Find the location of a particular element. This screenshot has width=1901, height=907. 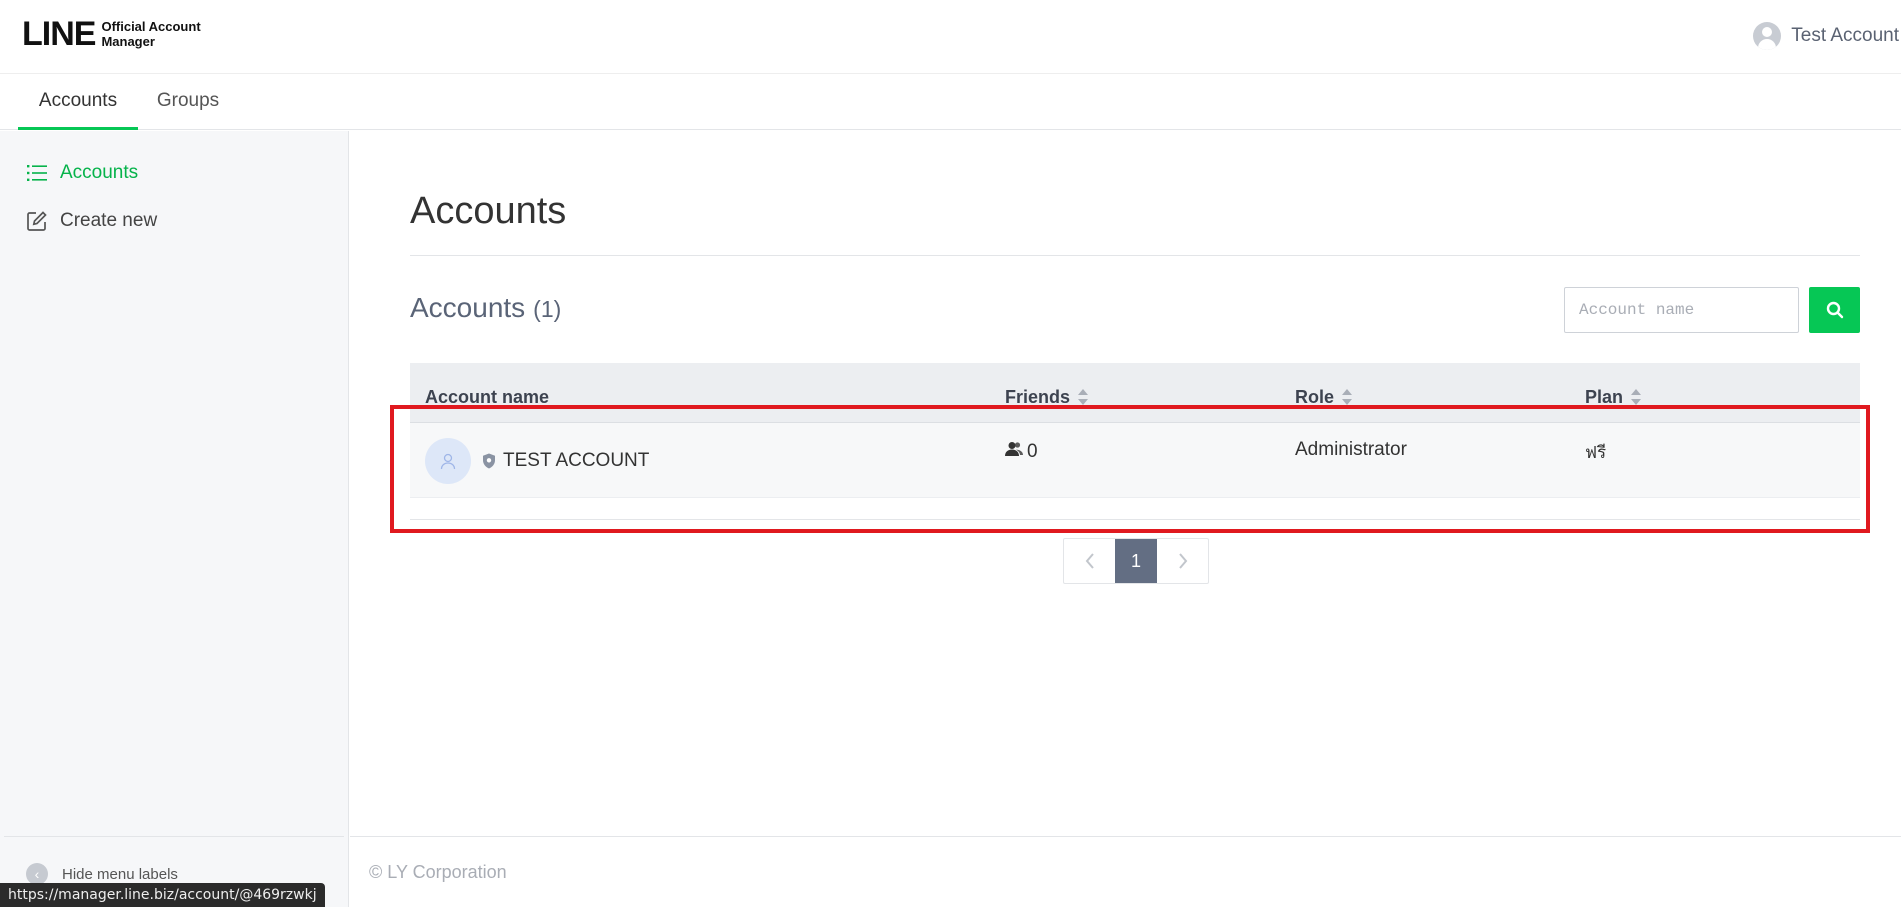

account-count: (1) is located at coordinates (547, 309).